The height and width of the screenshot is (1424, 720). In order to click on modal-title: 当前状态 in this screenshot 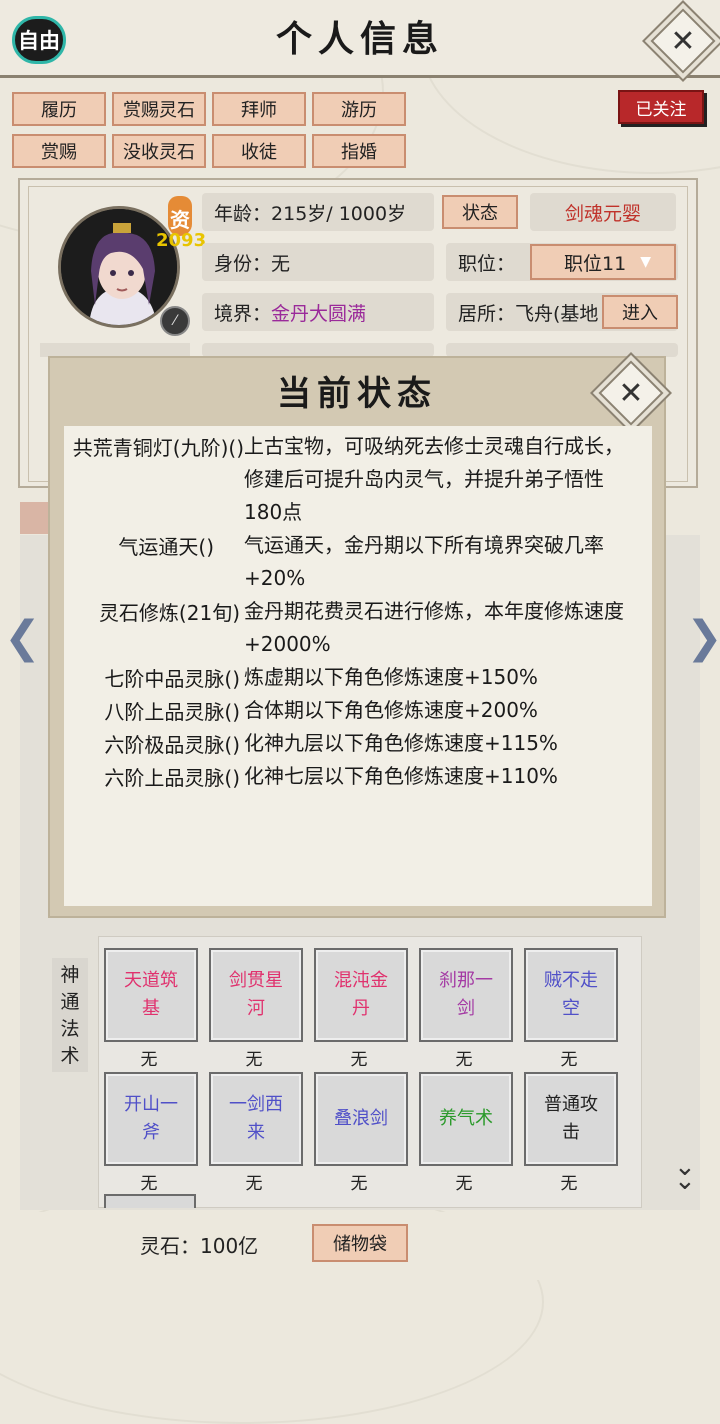, I will do `click(357, 394)`.